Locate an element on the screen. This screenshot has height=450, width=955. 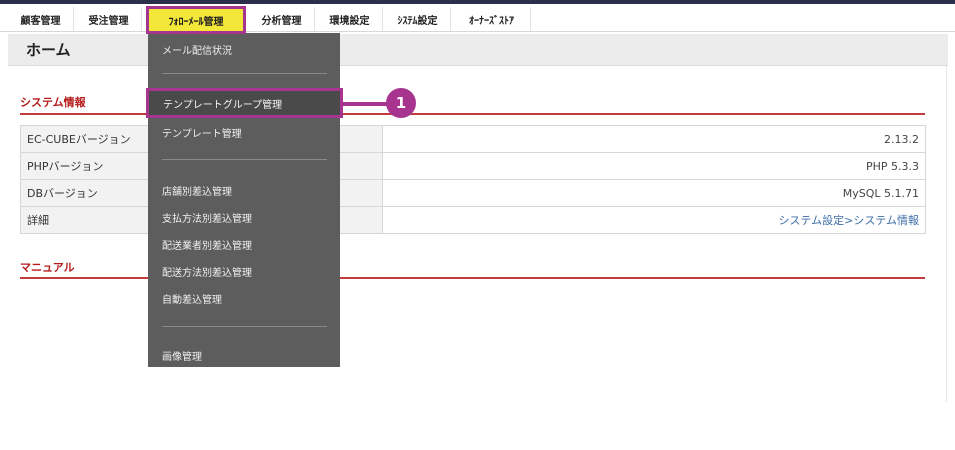
nav-item-orders: 受注管理 is located at coordinates (109, 19).